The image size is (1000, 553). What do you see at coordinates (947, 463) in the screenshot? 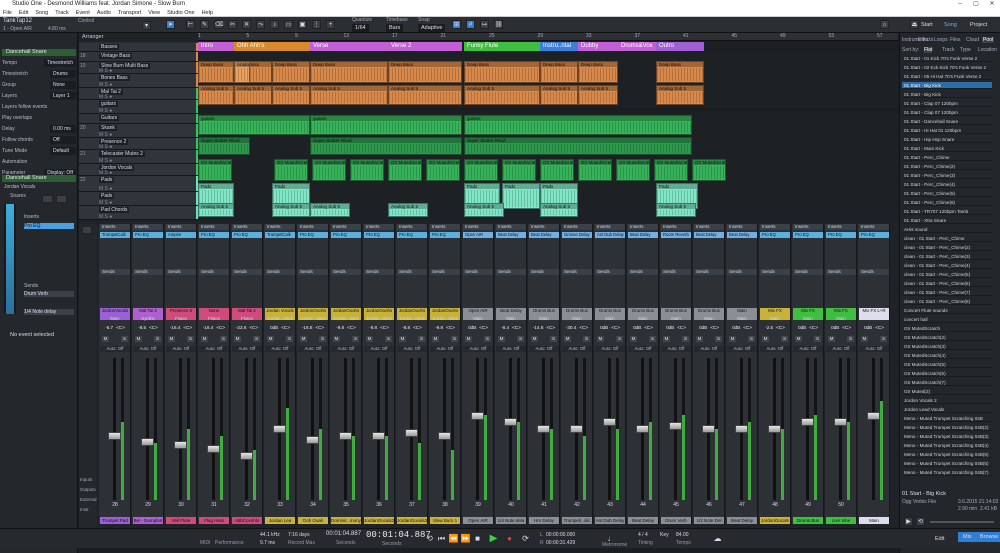
I see `pool-item: Meno - Muted Trumpet Scratching 04B(6)` at bounding box center [947, 463].